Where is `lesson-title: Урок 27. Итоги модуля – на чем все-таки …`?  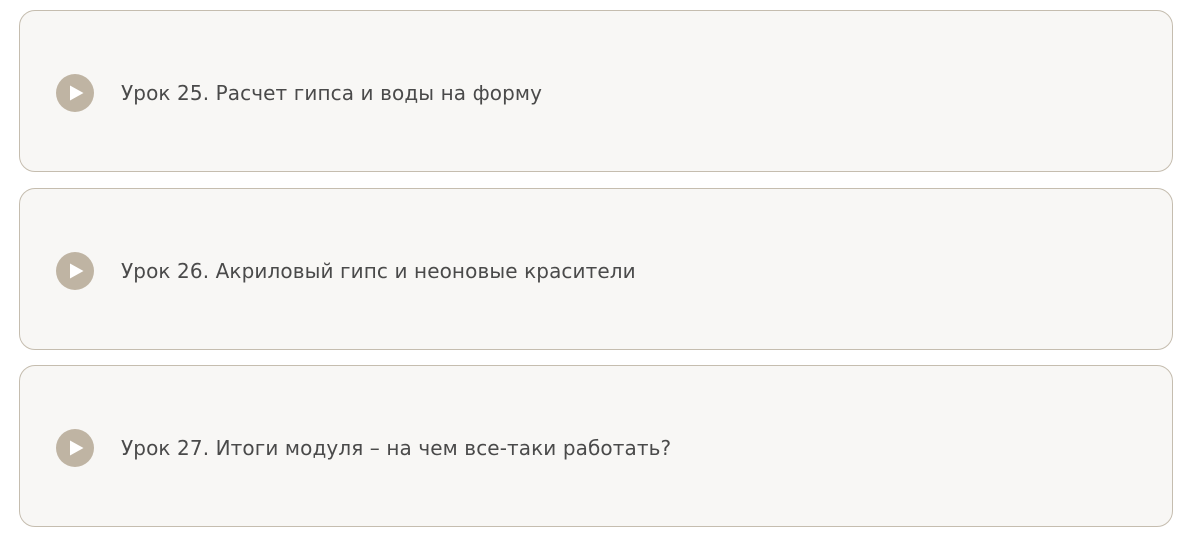 lesson-title: Урок 27. Итоги модуля – на чем все-таки … is located at coordinates (396, 448).